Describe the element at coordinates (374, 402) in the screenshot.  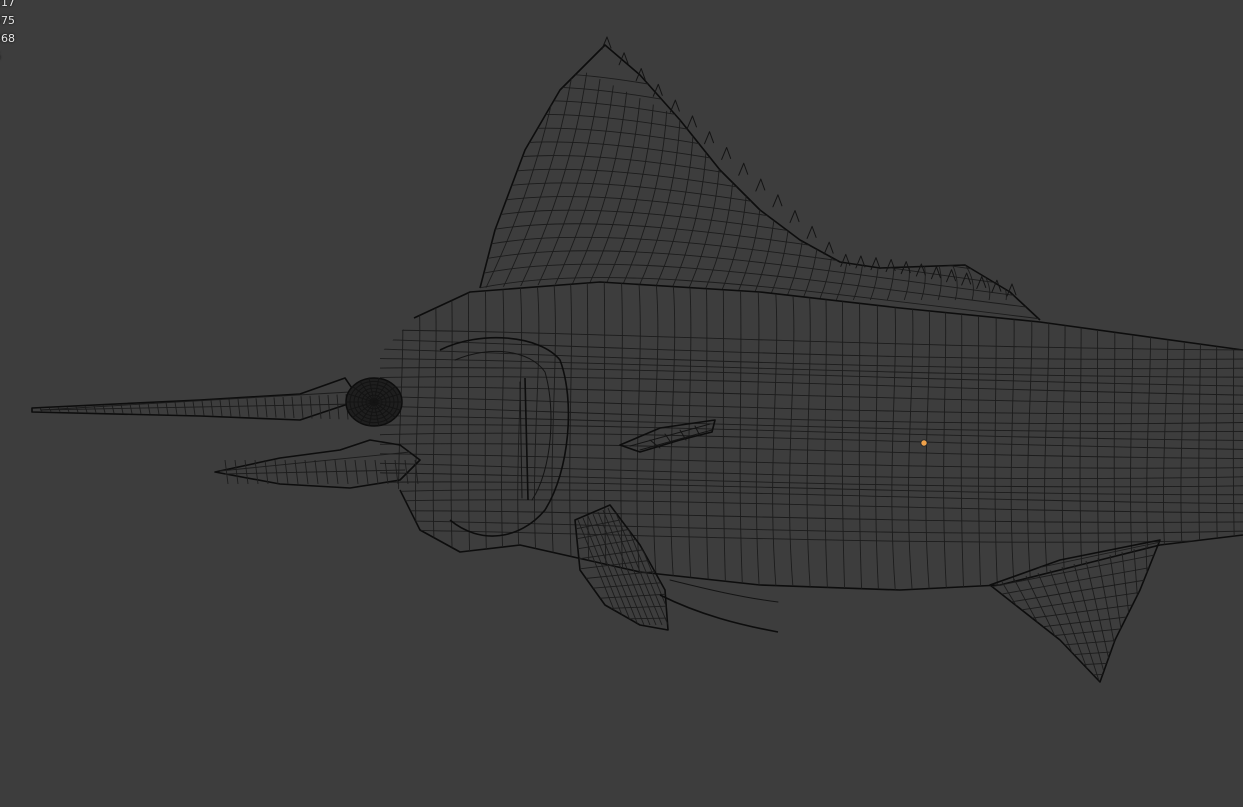
I see `eye` at that location.